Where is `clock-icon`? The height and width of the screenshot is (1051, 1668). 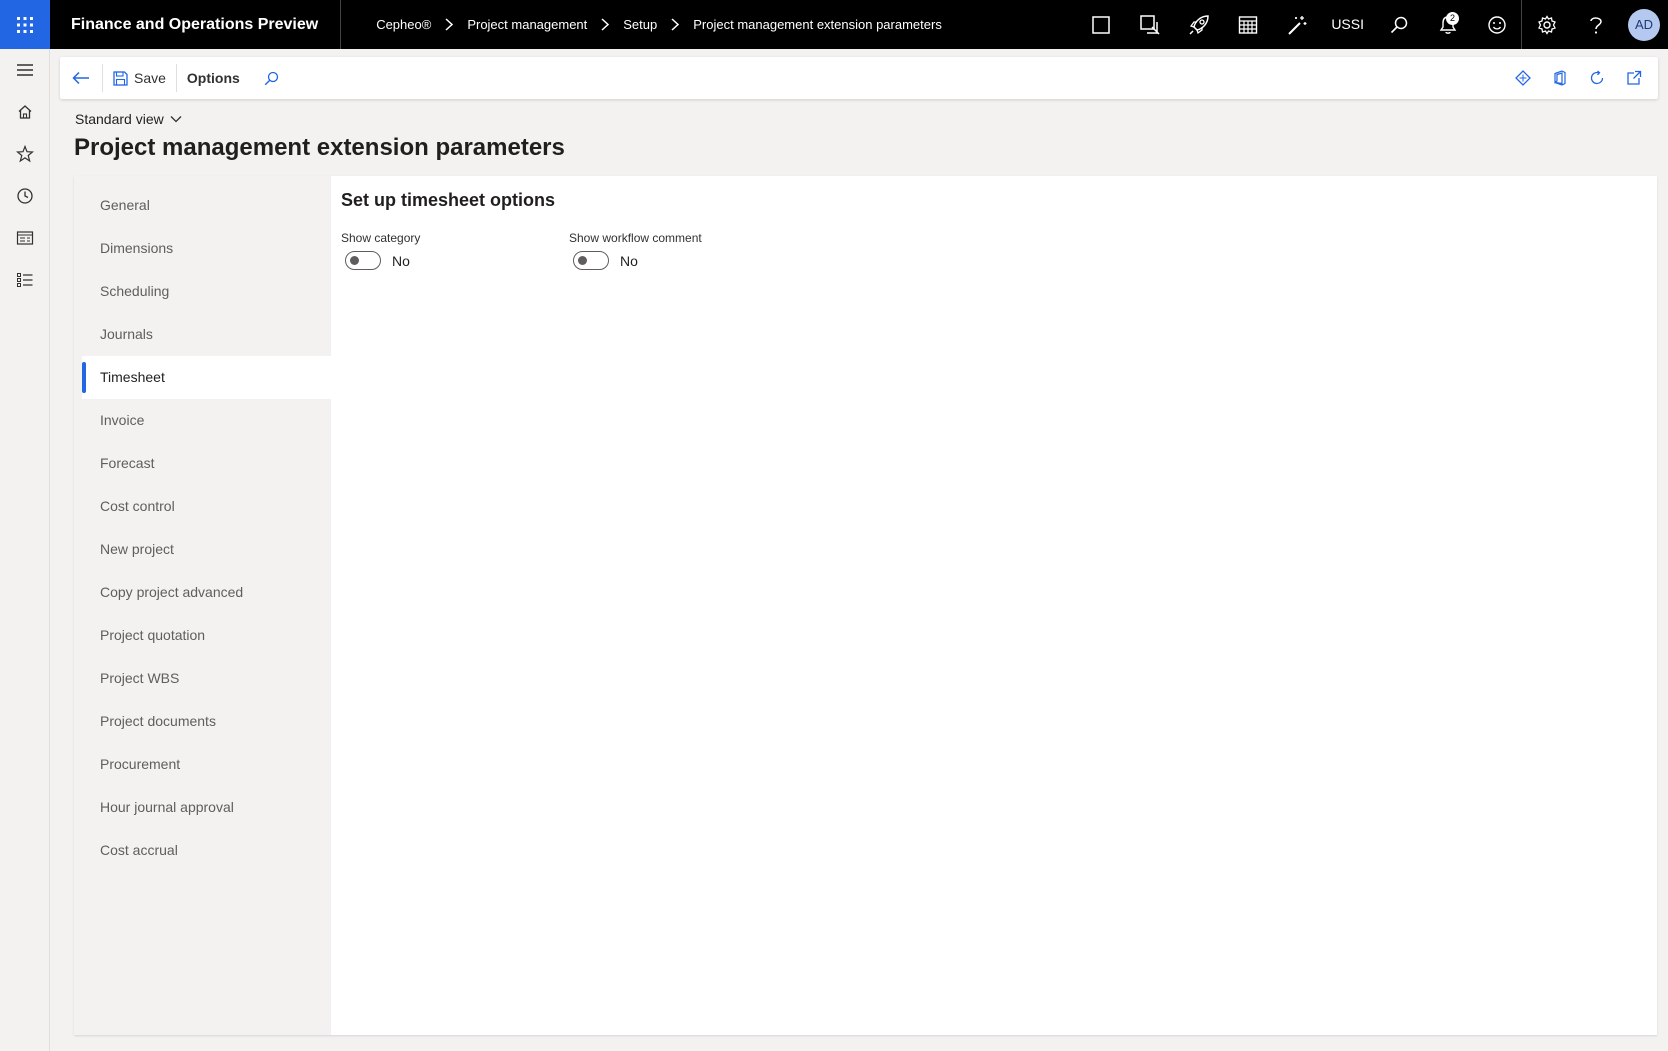 clock-icon is located at coordinates (25, 196).